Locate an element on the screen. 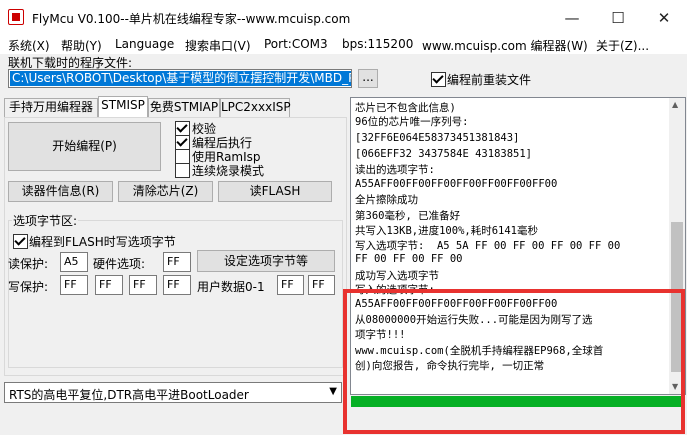 The height and width of the screenshot is (435, 687). hw-option-label: 硬件选项: is located at coordinates (119, 264).